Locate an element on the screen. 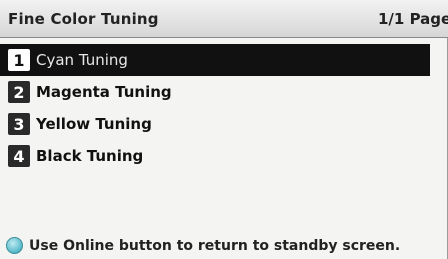  title-bar: Fine Color Tuning 1/1 Page is located at coordinates (224, 19).